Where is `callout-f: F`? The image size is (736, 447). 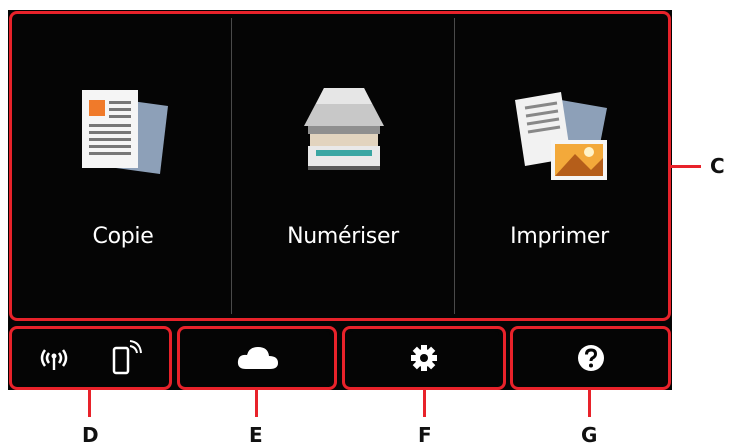 callout-f: F is located at coordinates (425, 435).